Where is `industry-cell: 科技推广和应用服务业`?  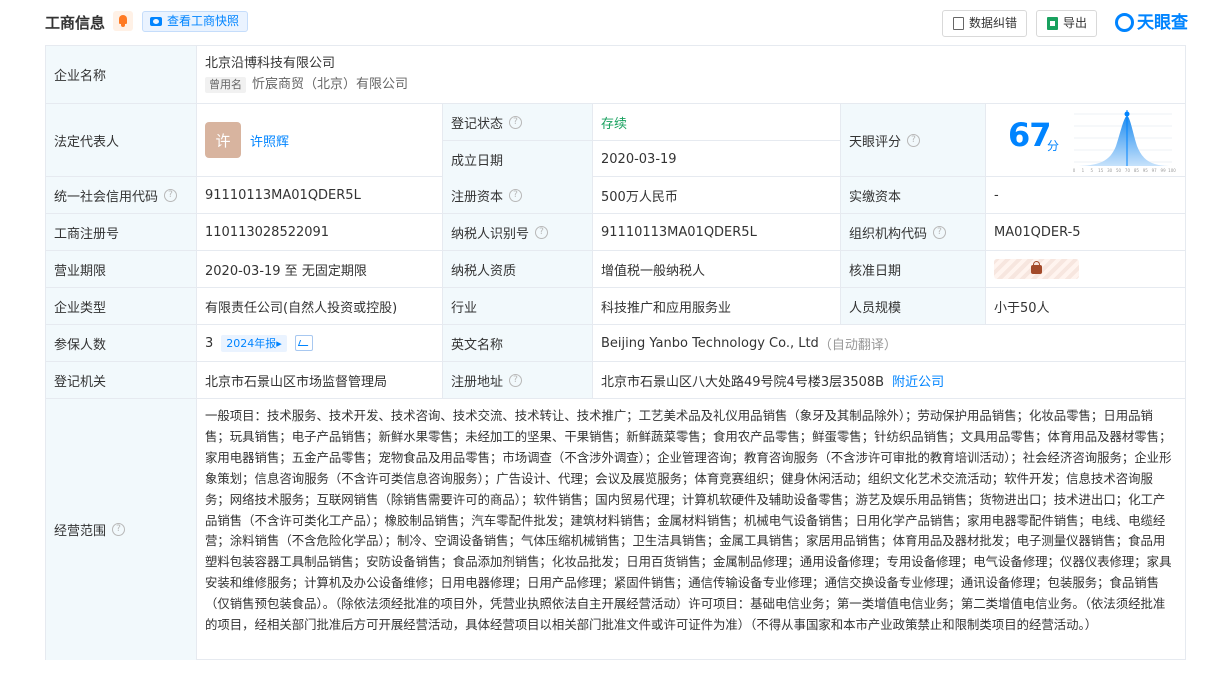
industry-cell: 科技推广和应用服务业 is located at coordinates (717, 306).